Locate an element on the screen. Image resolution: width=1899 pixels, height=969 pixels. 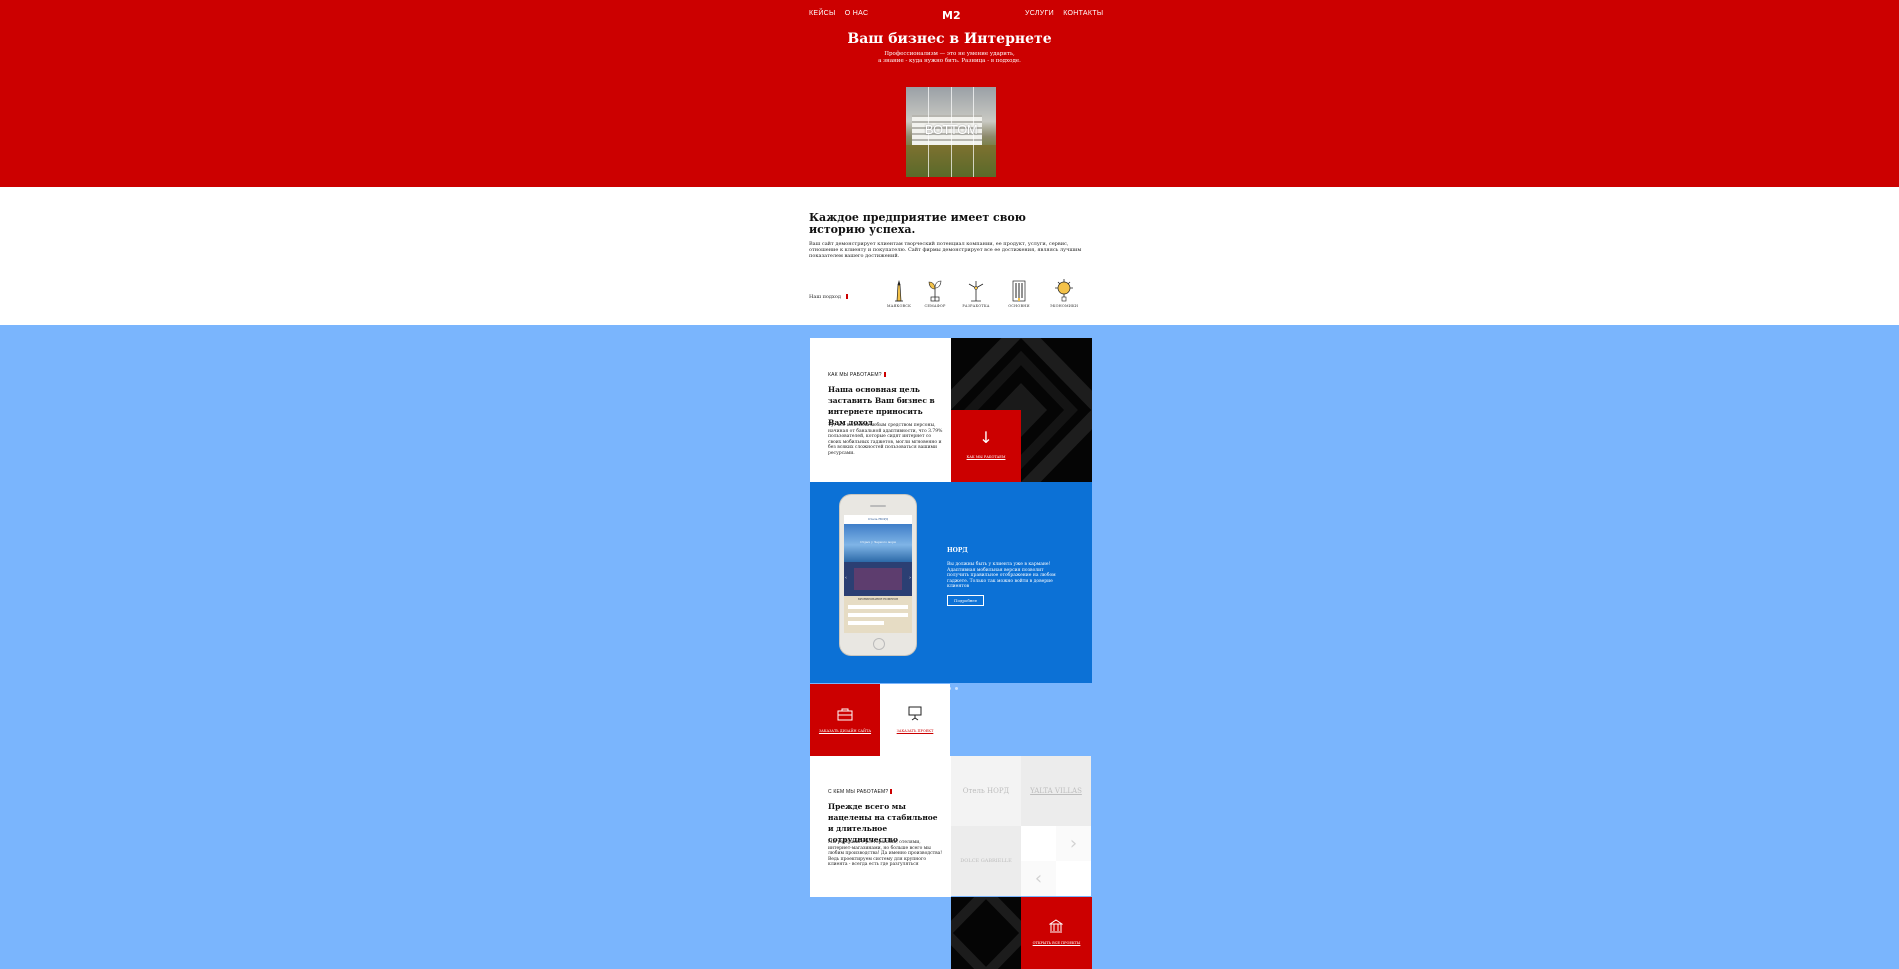
slide-more-button: Подробнее is located at coordinates (966, 600).